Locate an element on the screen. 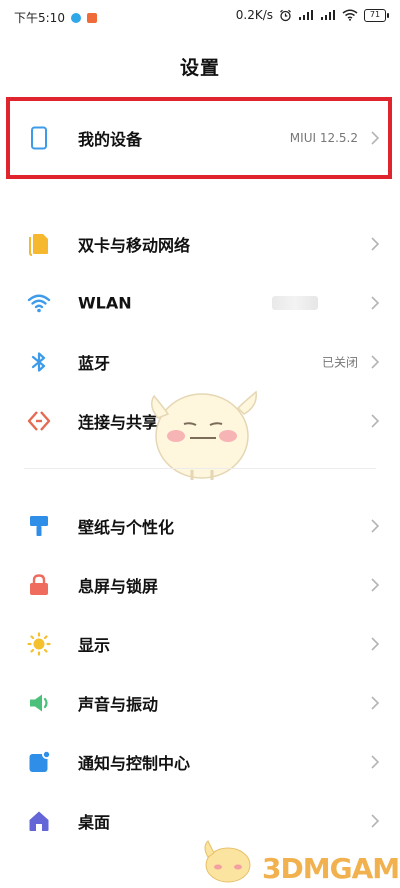  status-right: 0.2K/s 71 is located at coordinates (312, 15).